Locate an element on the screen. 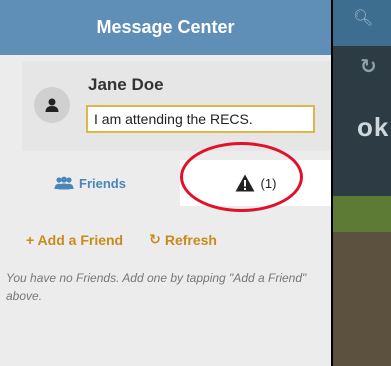  background-topbar: 🔍︎ is located at coordinates (362, 23).